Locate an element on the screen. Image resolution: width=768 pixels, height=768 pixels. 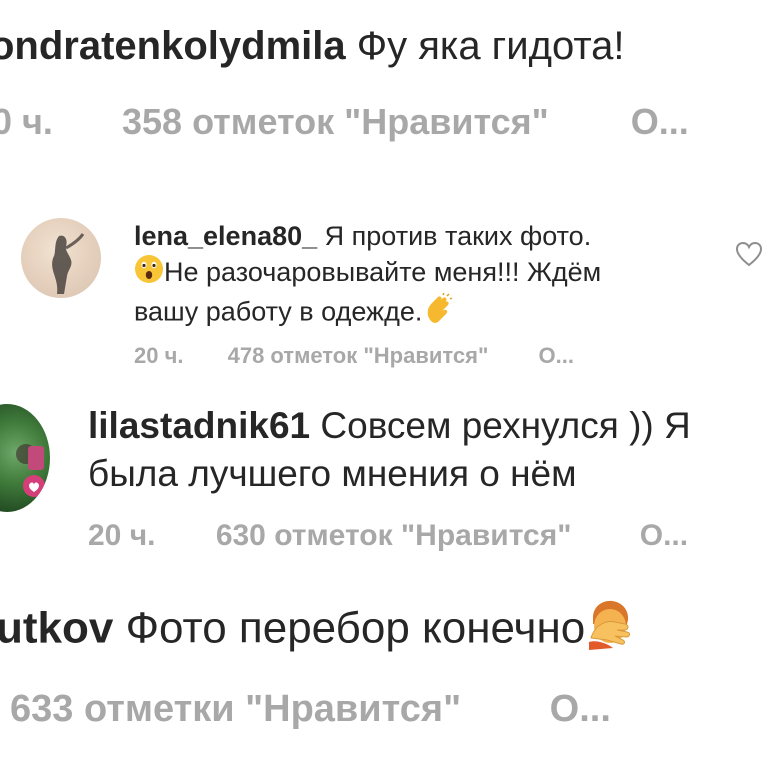
comment-line: вашу работу в одежде. is located at coordinates (367, 313).